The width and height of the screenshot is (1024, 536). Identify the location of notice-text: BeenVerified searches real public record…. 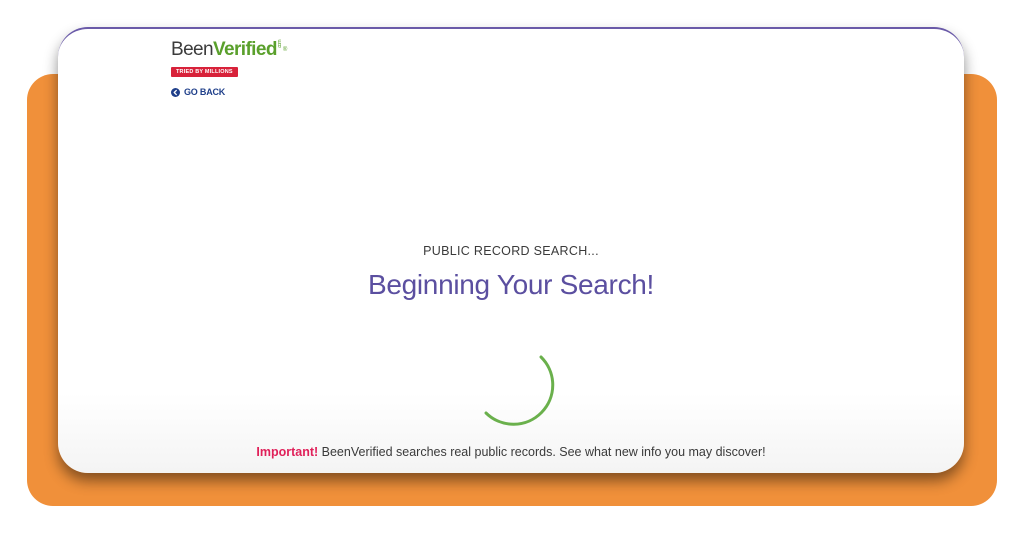
(542, 452).